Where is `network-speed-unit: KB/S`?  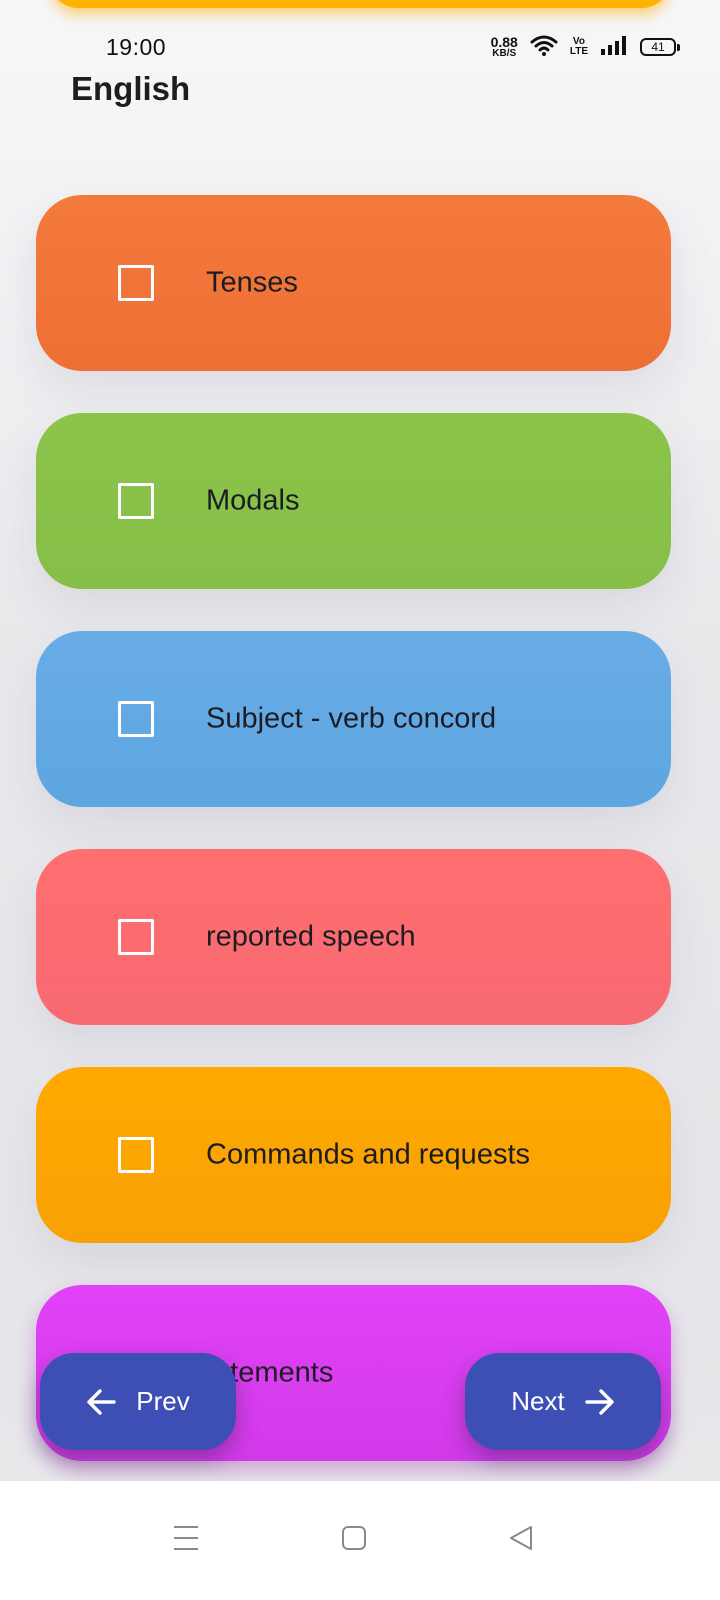
network-speed-unit: KB/S is located at coordinates (504, 53).